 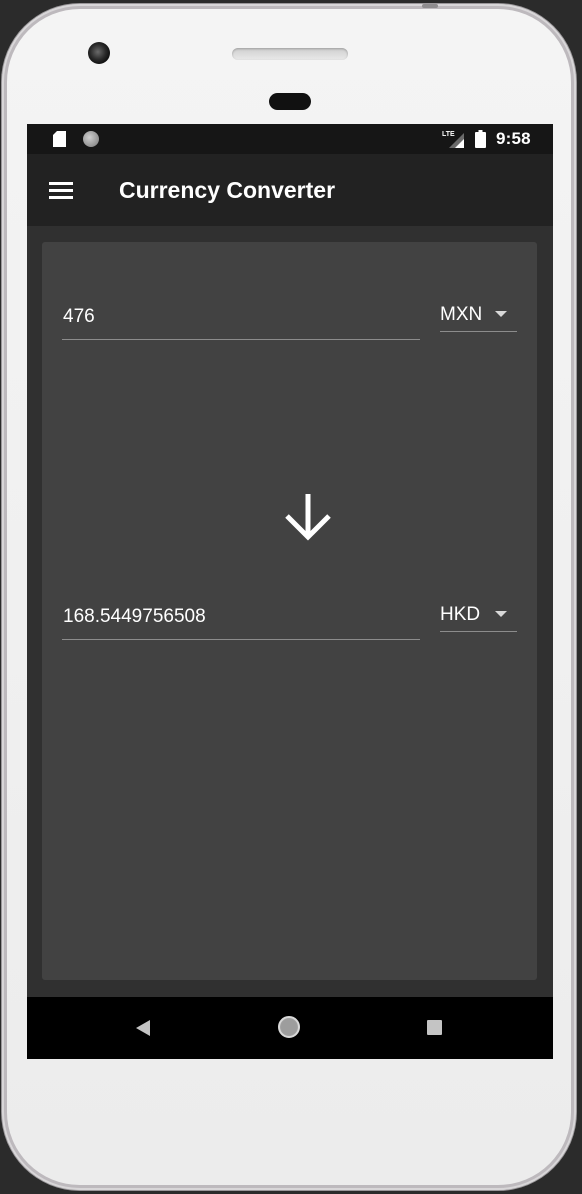 I want to click on front-camera-icon, so click(x=99, y=53).